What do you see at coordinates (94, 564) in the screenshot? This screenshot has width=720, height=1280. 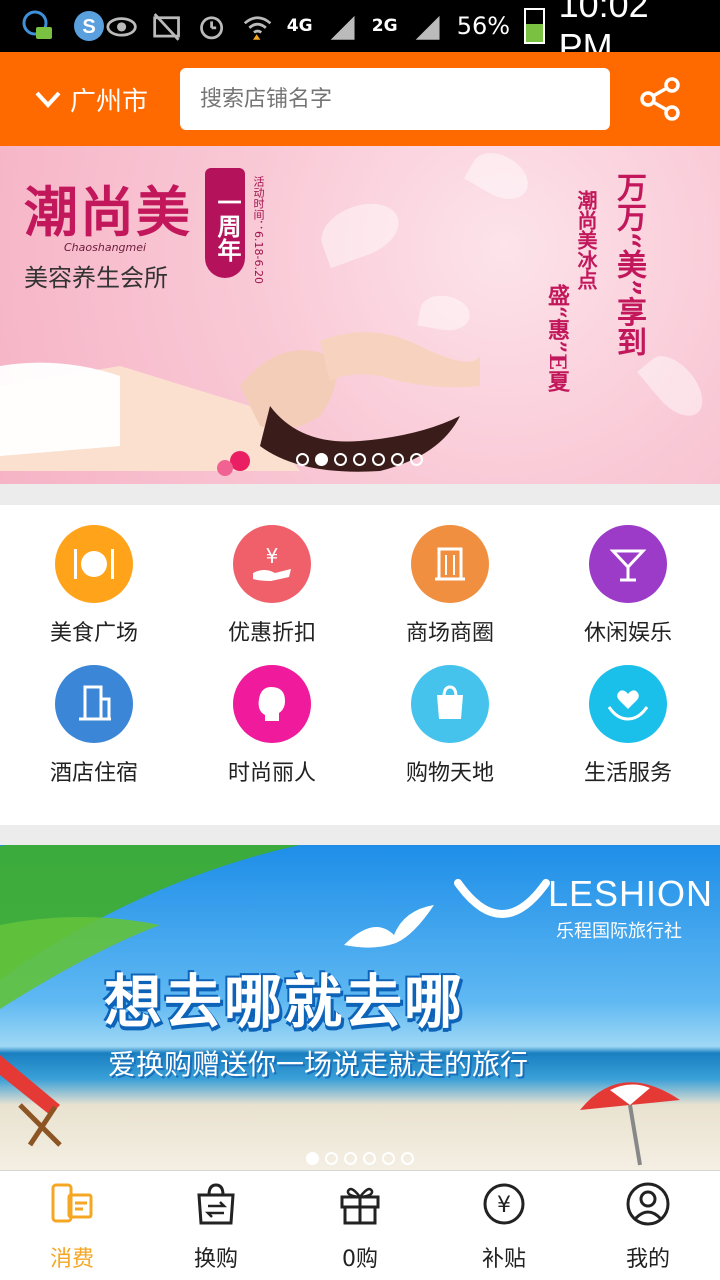 I see `dining-icon` at bounding box center [94, 564].